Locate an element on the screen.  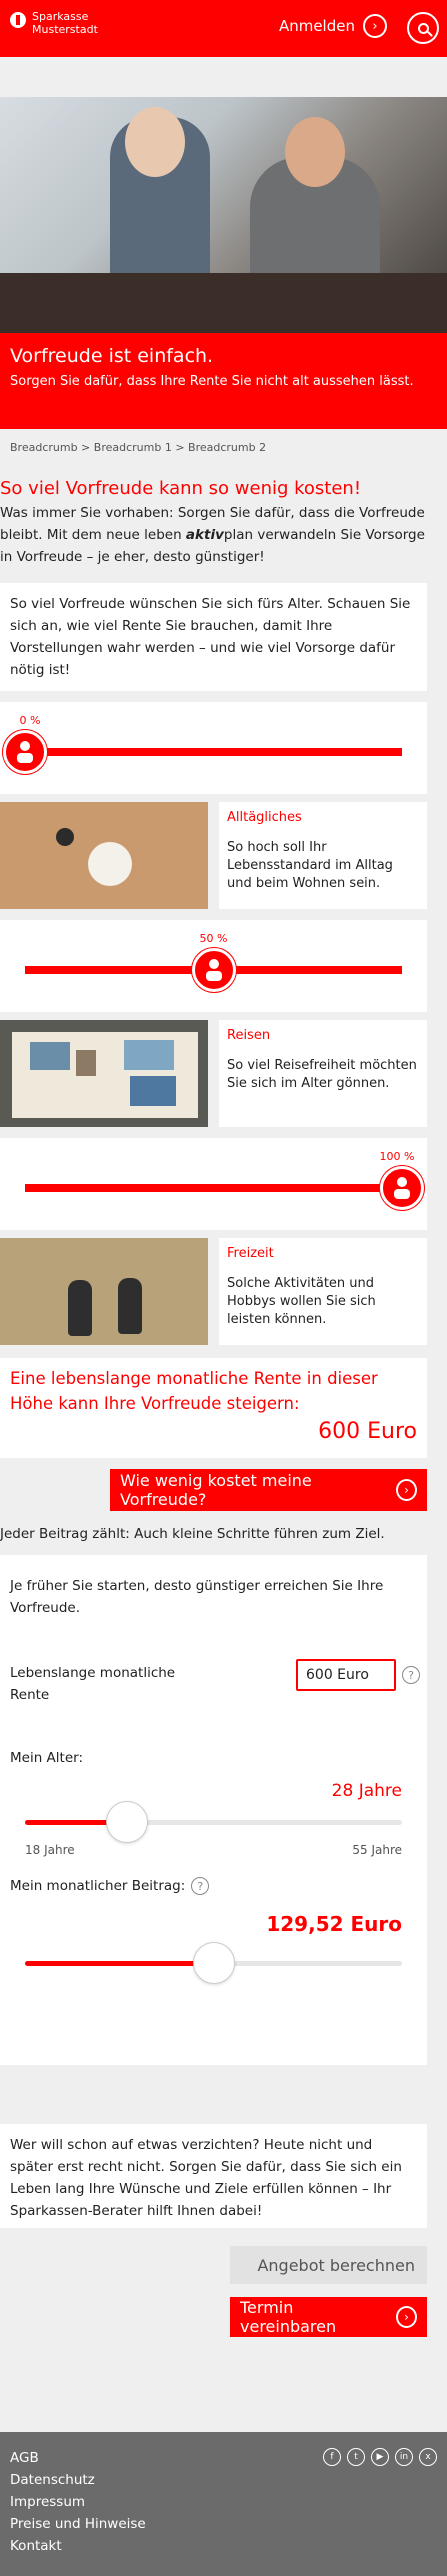
logo: Sparkasse Musterstadt is located at coordinates (54, 23).